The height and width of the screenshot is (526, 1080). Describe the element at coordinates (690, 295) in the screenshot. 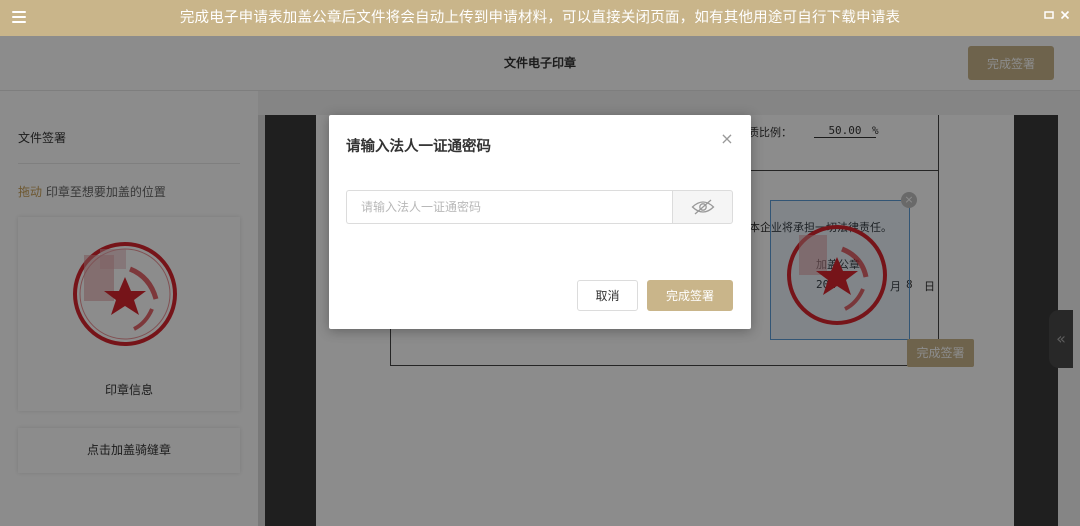

I see `dialog-confirm-button: 完成签署` at that location.